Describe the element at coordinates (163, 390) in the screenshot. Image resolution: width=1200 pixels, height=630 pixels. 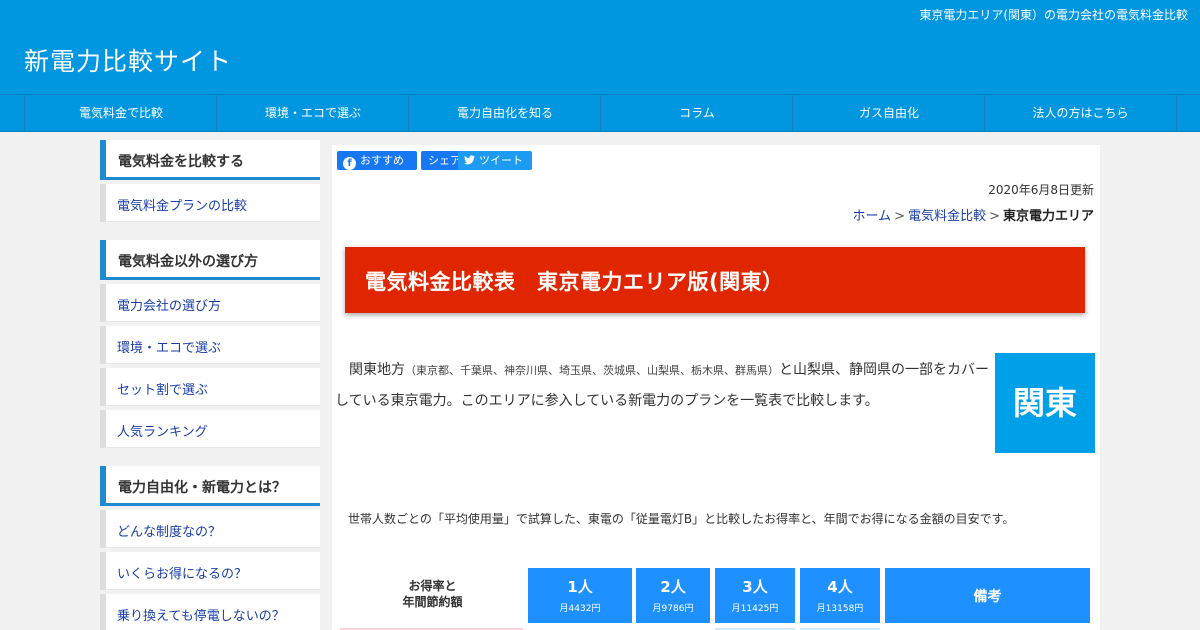
I see `sidebar-item-label: セット割で選ぶ` at that location.